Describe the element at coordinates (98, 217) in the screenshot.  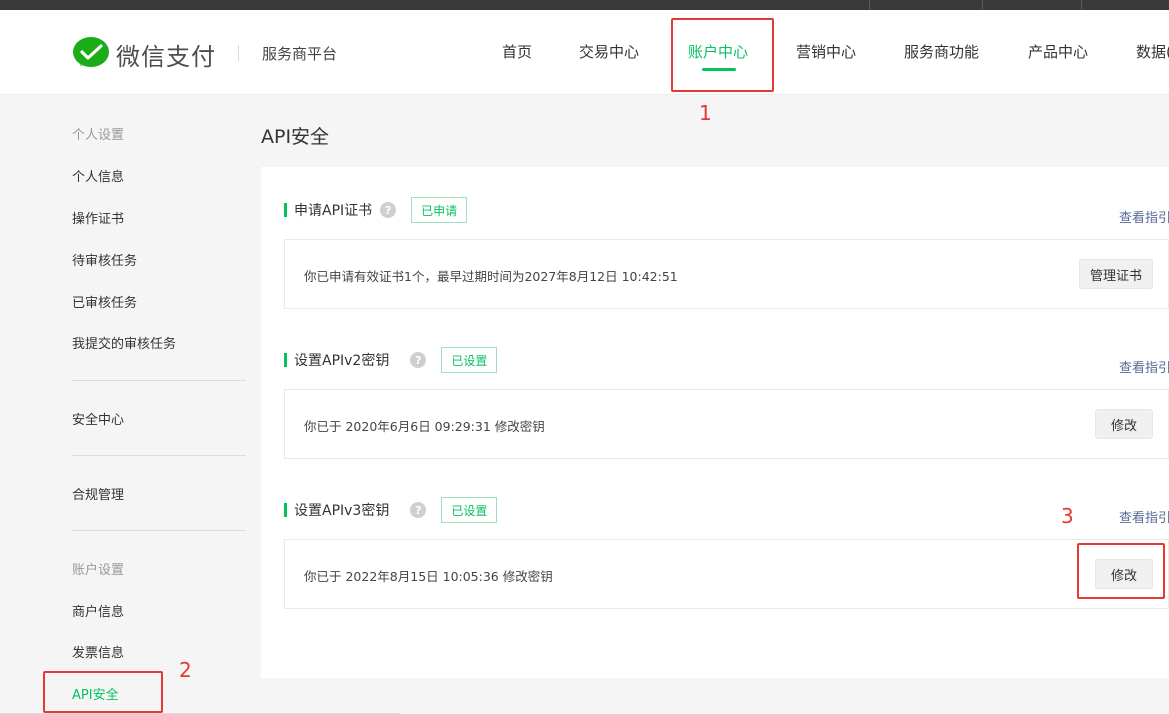
I see `sidebar-item-operation-cert: 操作证书` at that location.